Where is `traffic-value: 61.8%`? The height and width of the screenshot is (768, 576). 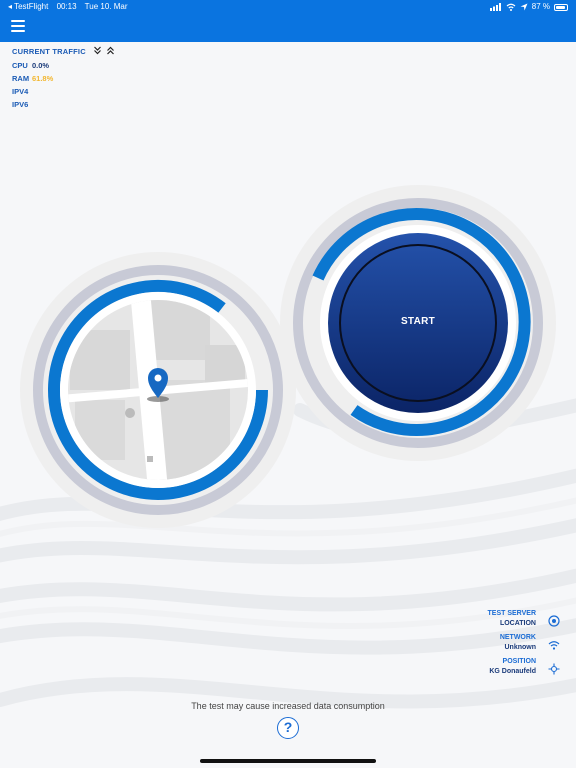 traffic-value: 61.8% is located at coordinates (43, 78).